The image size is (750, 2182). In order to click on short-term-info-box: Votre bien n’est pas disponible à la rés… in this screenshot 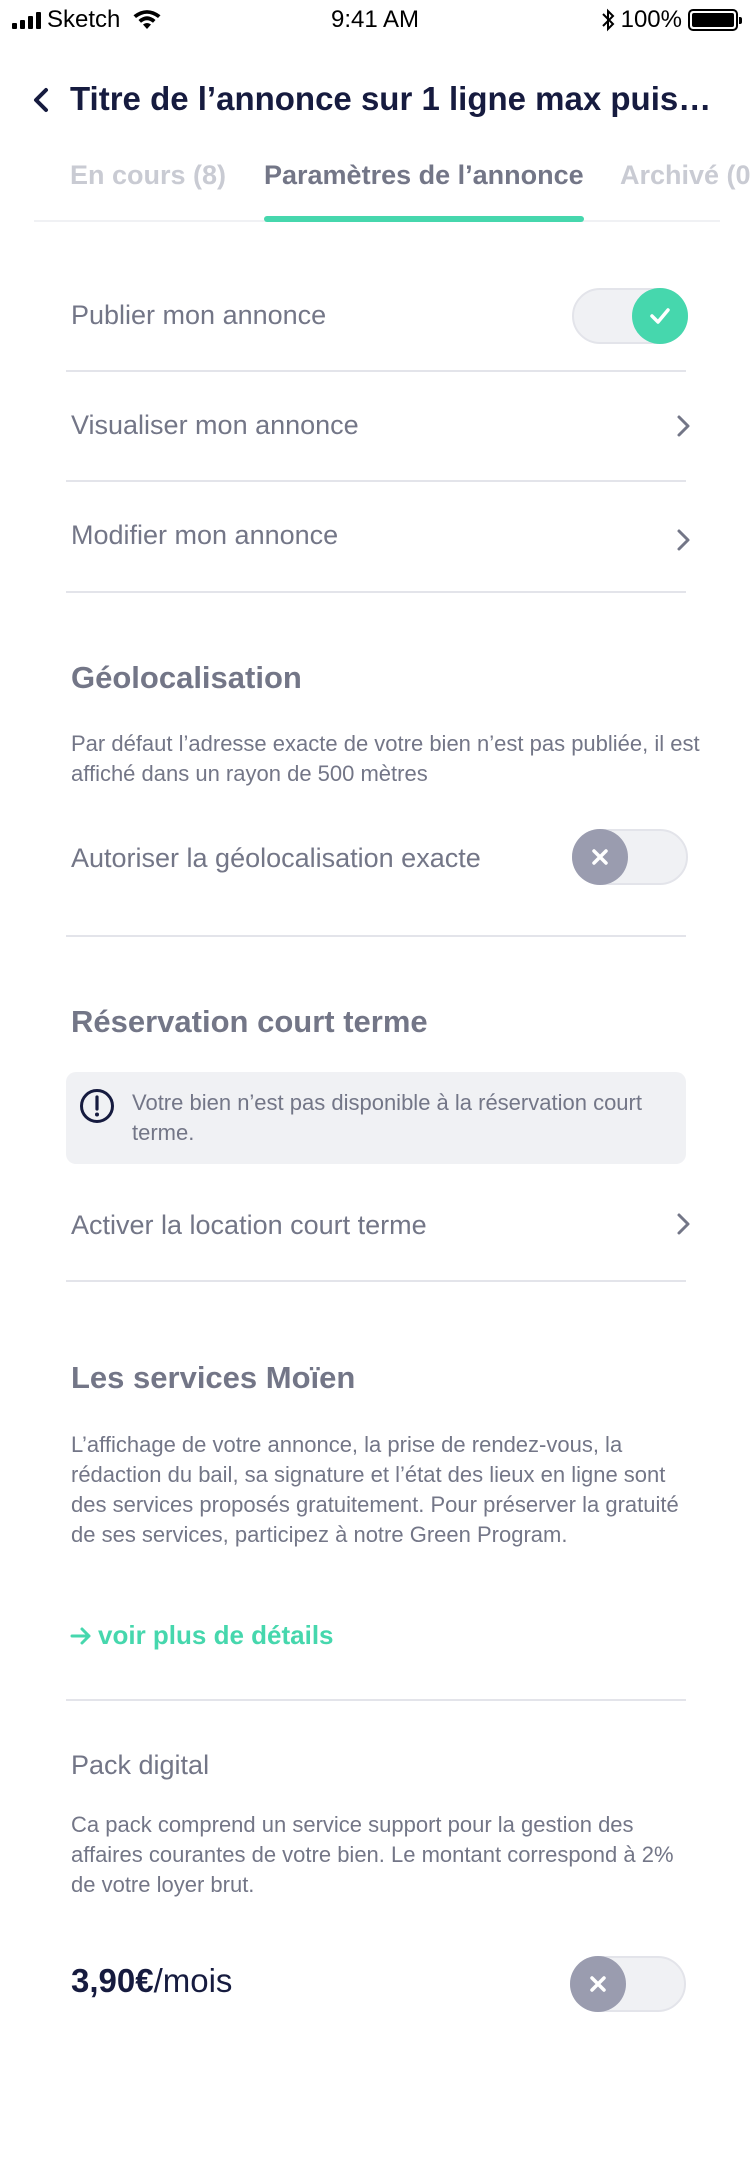, I will do `click(376, 1118)`.